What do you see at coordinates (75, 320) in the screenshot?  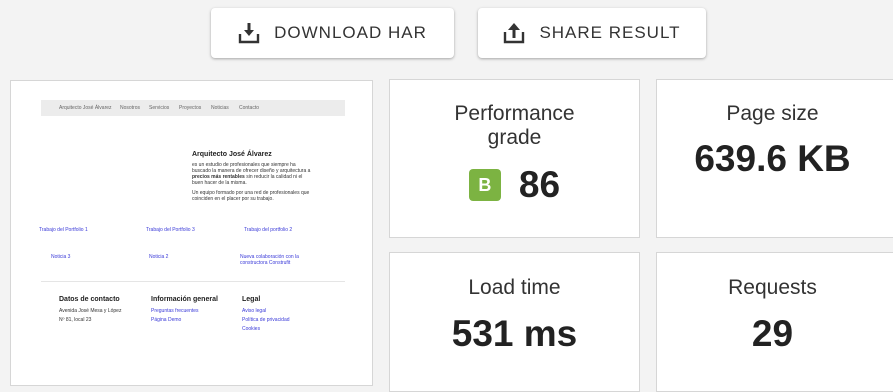 I see `preview-contact-line: Nº 81, local 23` at bounding box center [75, 320].